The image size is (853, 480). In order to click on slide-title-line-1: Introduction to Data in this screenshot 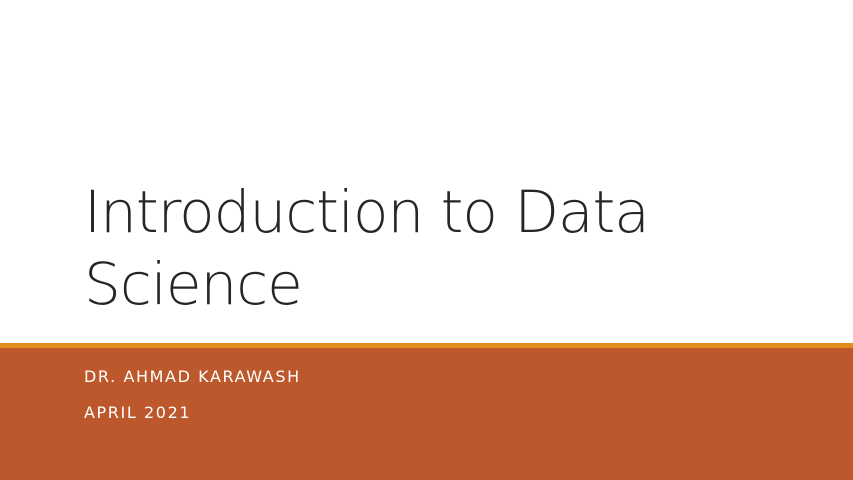, I will do `click(367, 212)`.